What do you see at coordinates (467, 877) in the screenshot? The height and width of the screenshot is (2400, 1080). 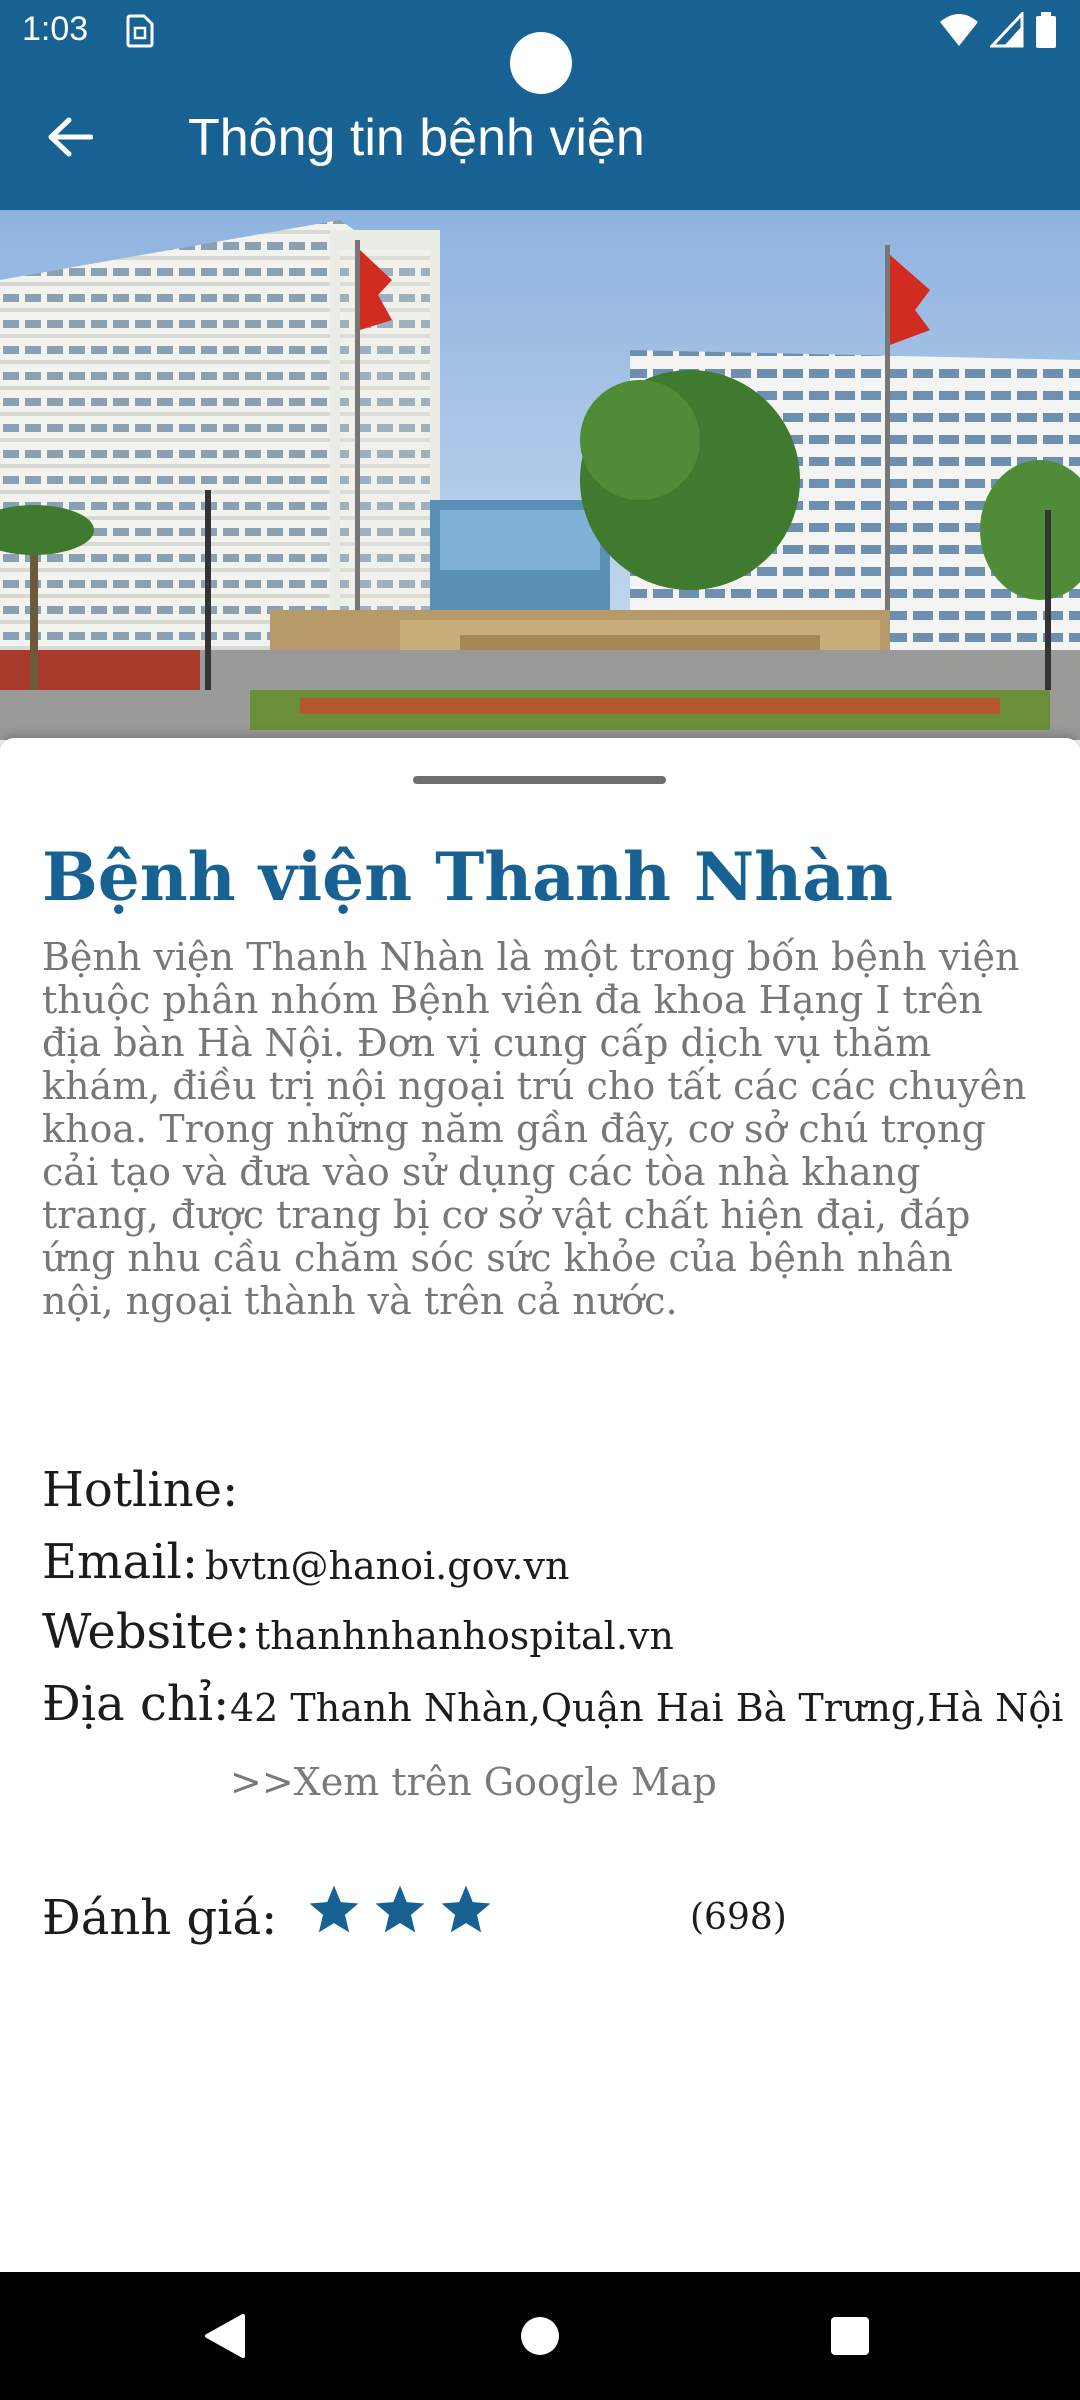 I see `hospital-name: Bệnh viện Thanh Nhàn` at bounding box center [467, 877].